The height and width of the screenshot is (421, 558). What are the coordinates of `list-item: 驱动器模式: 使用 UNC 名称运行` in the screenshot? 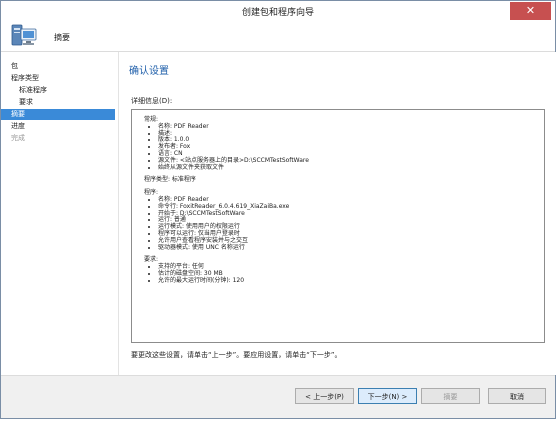 It's located at (348, 248).